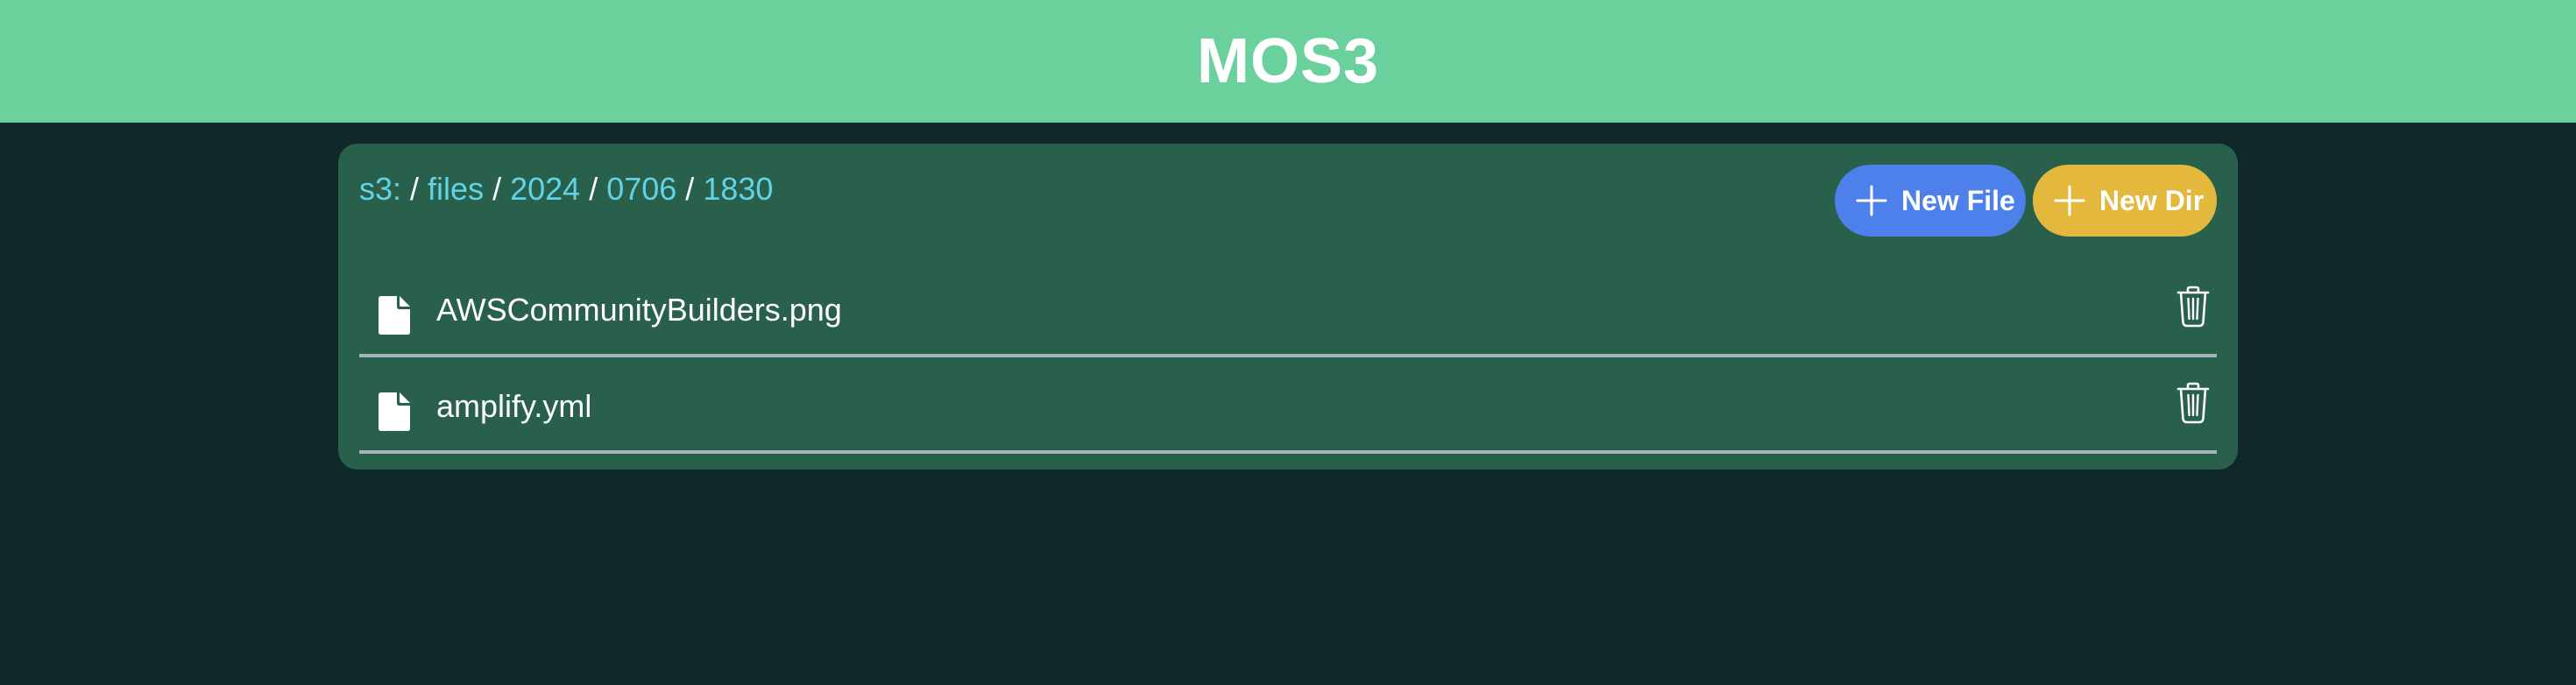 The height and width of the screenshot is (685, 2576). I want to click on breadcrumb-item-0706: 0706, so click(641, 189).